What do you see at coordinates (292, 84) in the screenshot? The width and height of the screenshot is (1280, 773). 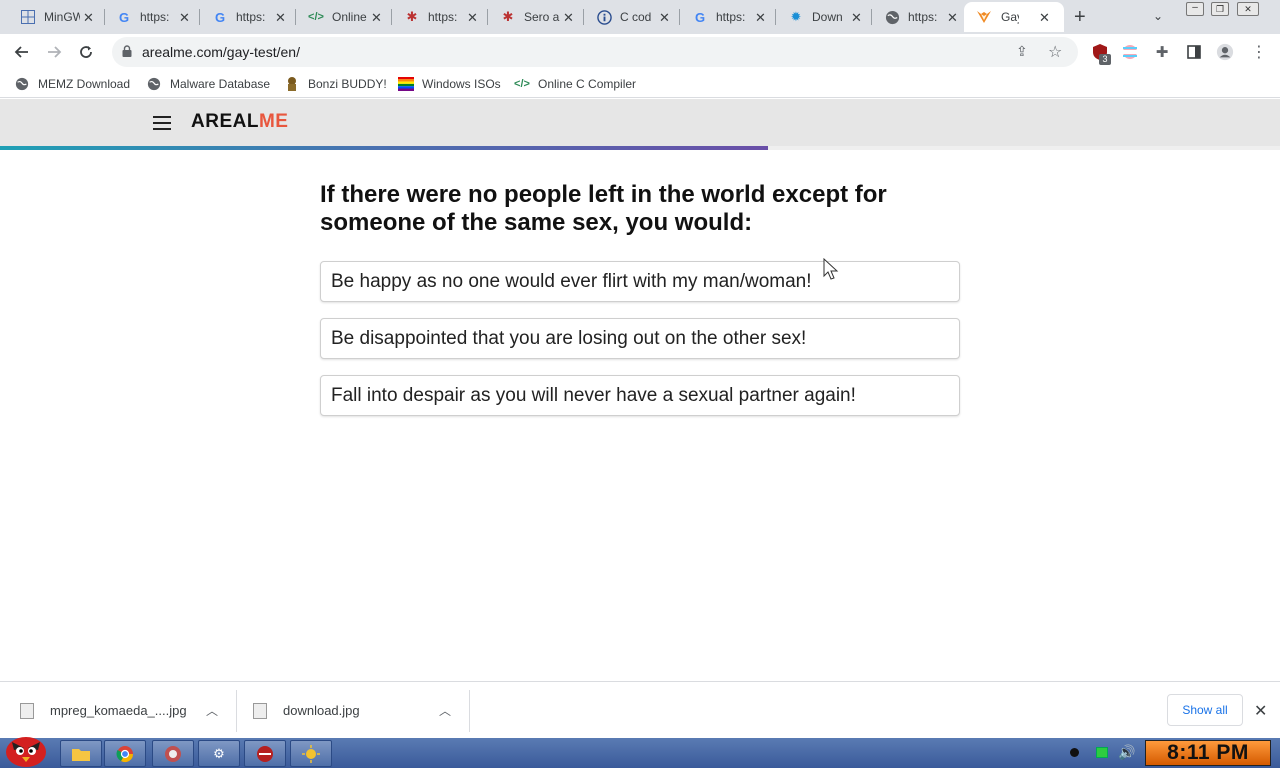 I see `bonzi-icon` at bounding box center [292, 84].